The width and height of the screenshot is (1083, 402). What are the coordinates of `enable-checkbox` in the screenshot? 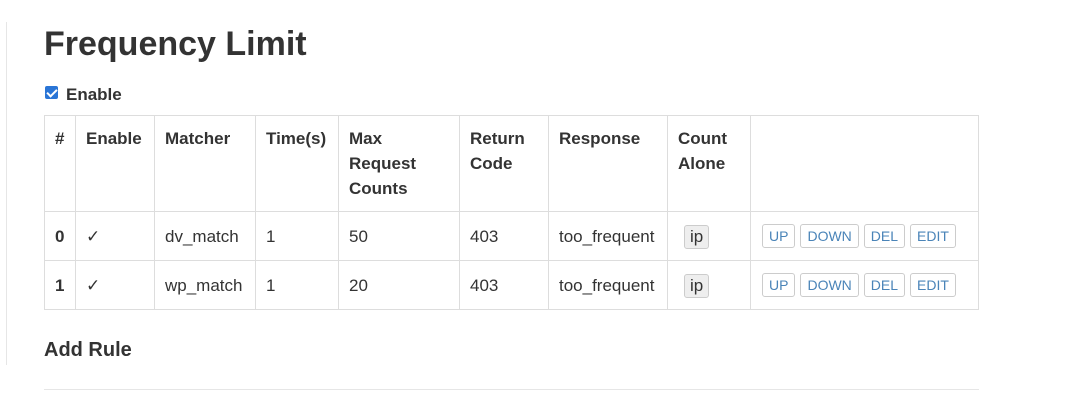 It's located at (51, 92).